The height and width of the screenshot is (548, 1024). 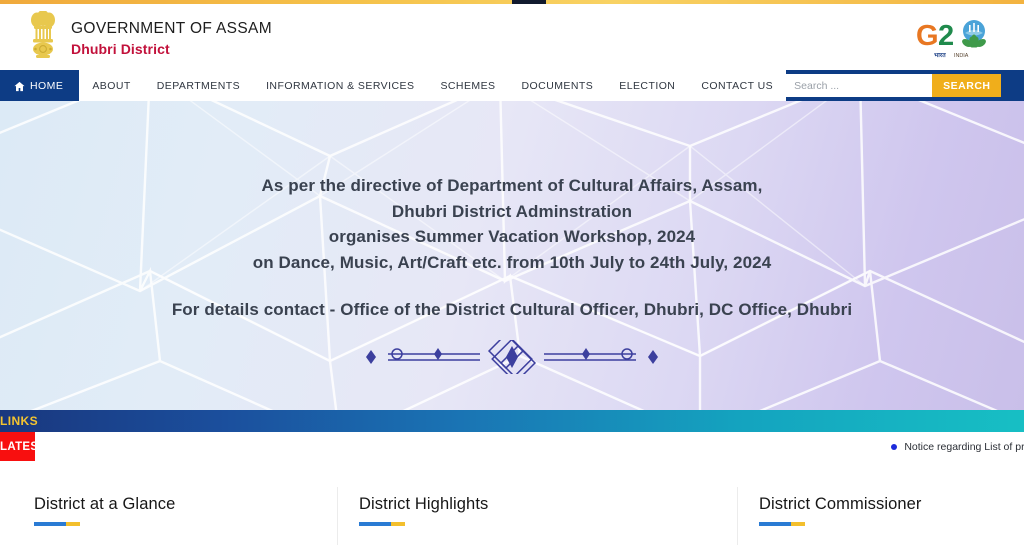 I want to click on nav-item-election: ELECTION, so click(x=647, y=85).